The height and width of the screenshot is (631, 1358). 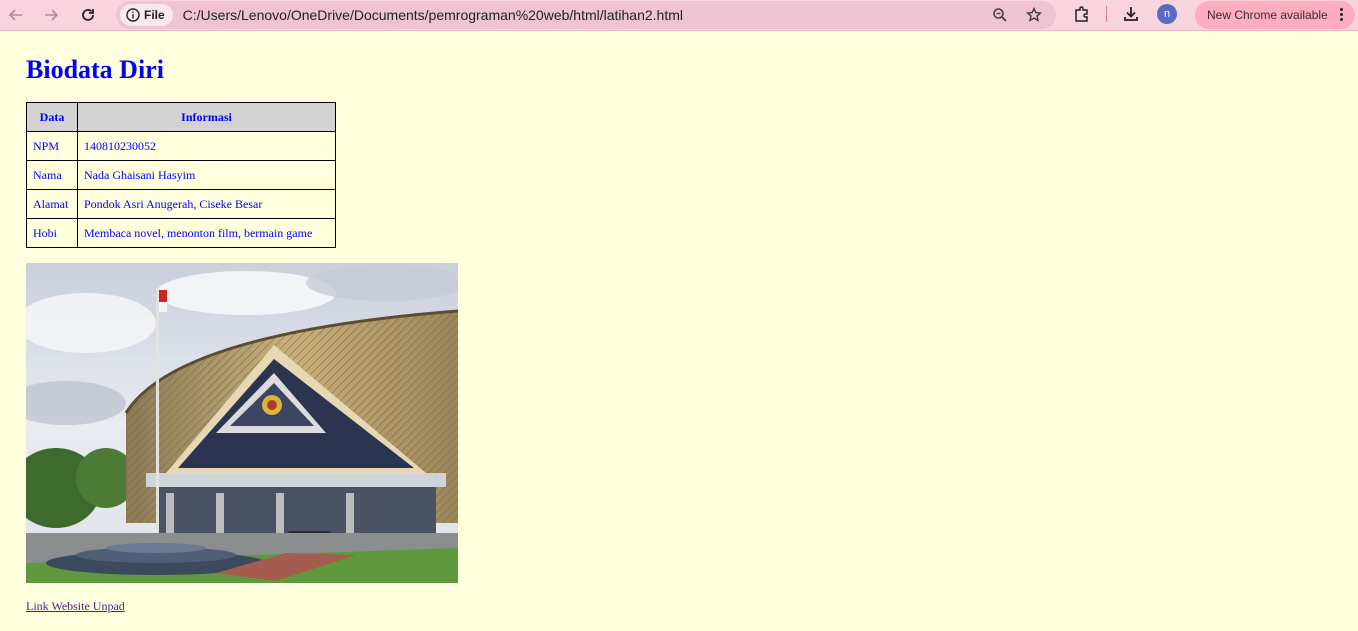 I want to click on row-value: Nada Ghaisani Hasyim, so click(x=206, y=175).